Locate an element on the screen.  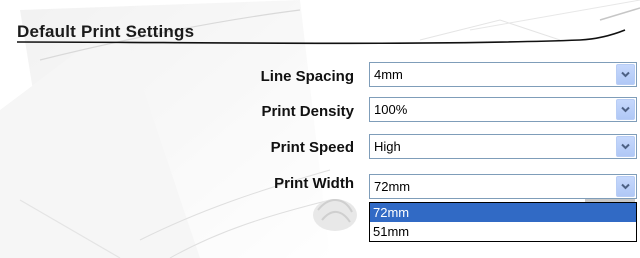
print-width-dropdown-button is located at coordinates (625, 186).